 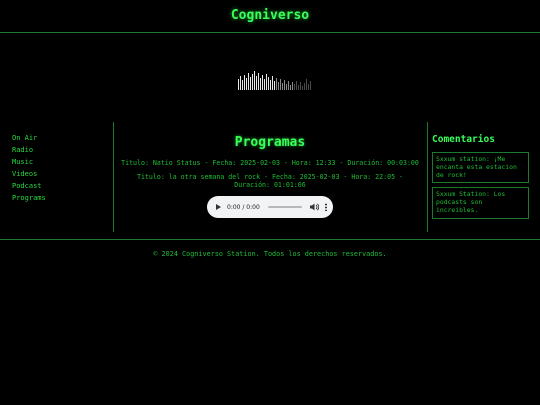 I want to click on nav-item-podcast: Podcast, so click(x=62, y=186).